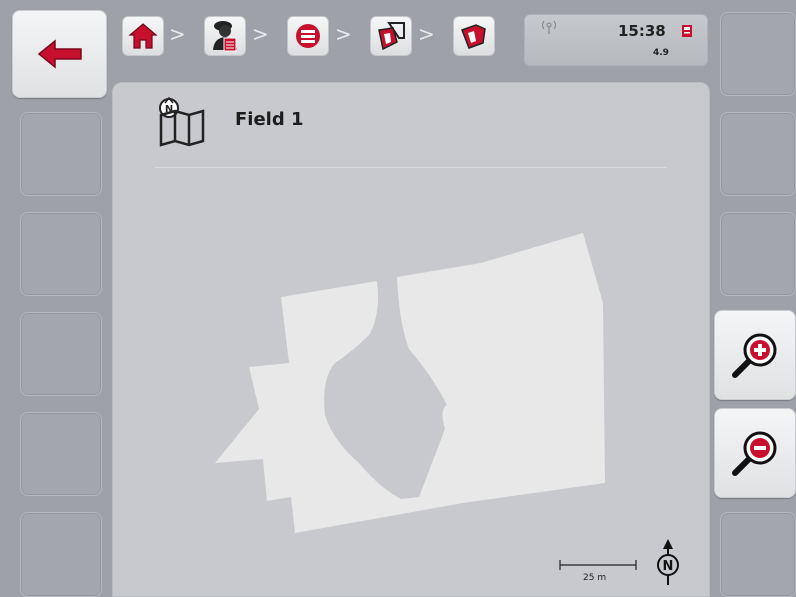 This screenshot has height=597, width=796. I want to click on zoom-out-icon, so click(754, 453).